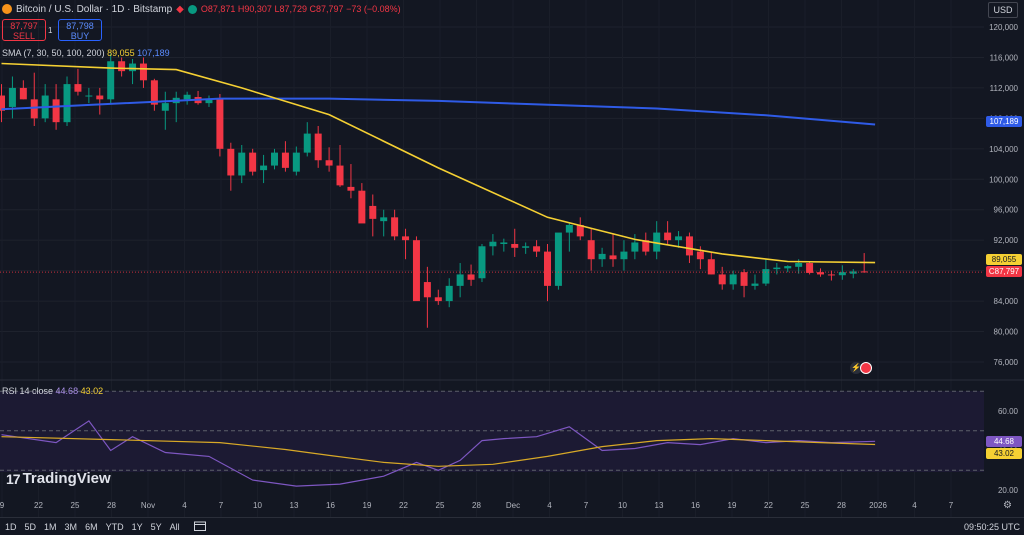  Describe the element at coordinates (180, 9) in the screenshot. I see `alert-bell-icon: ◆` at that location.